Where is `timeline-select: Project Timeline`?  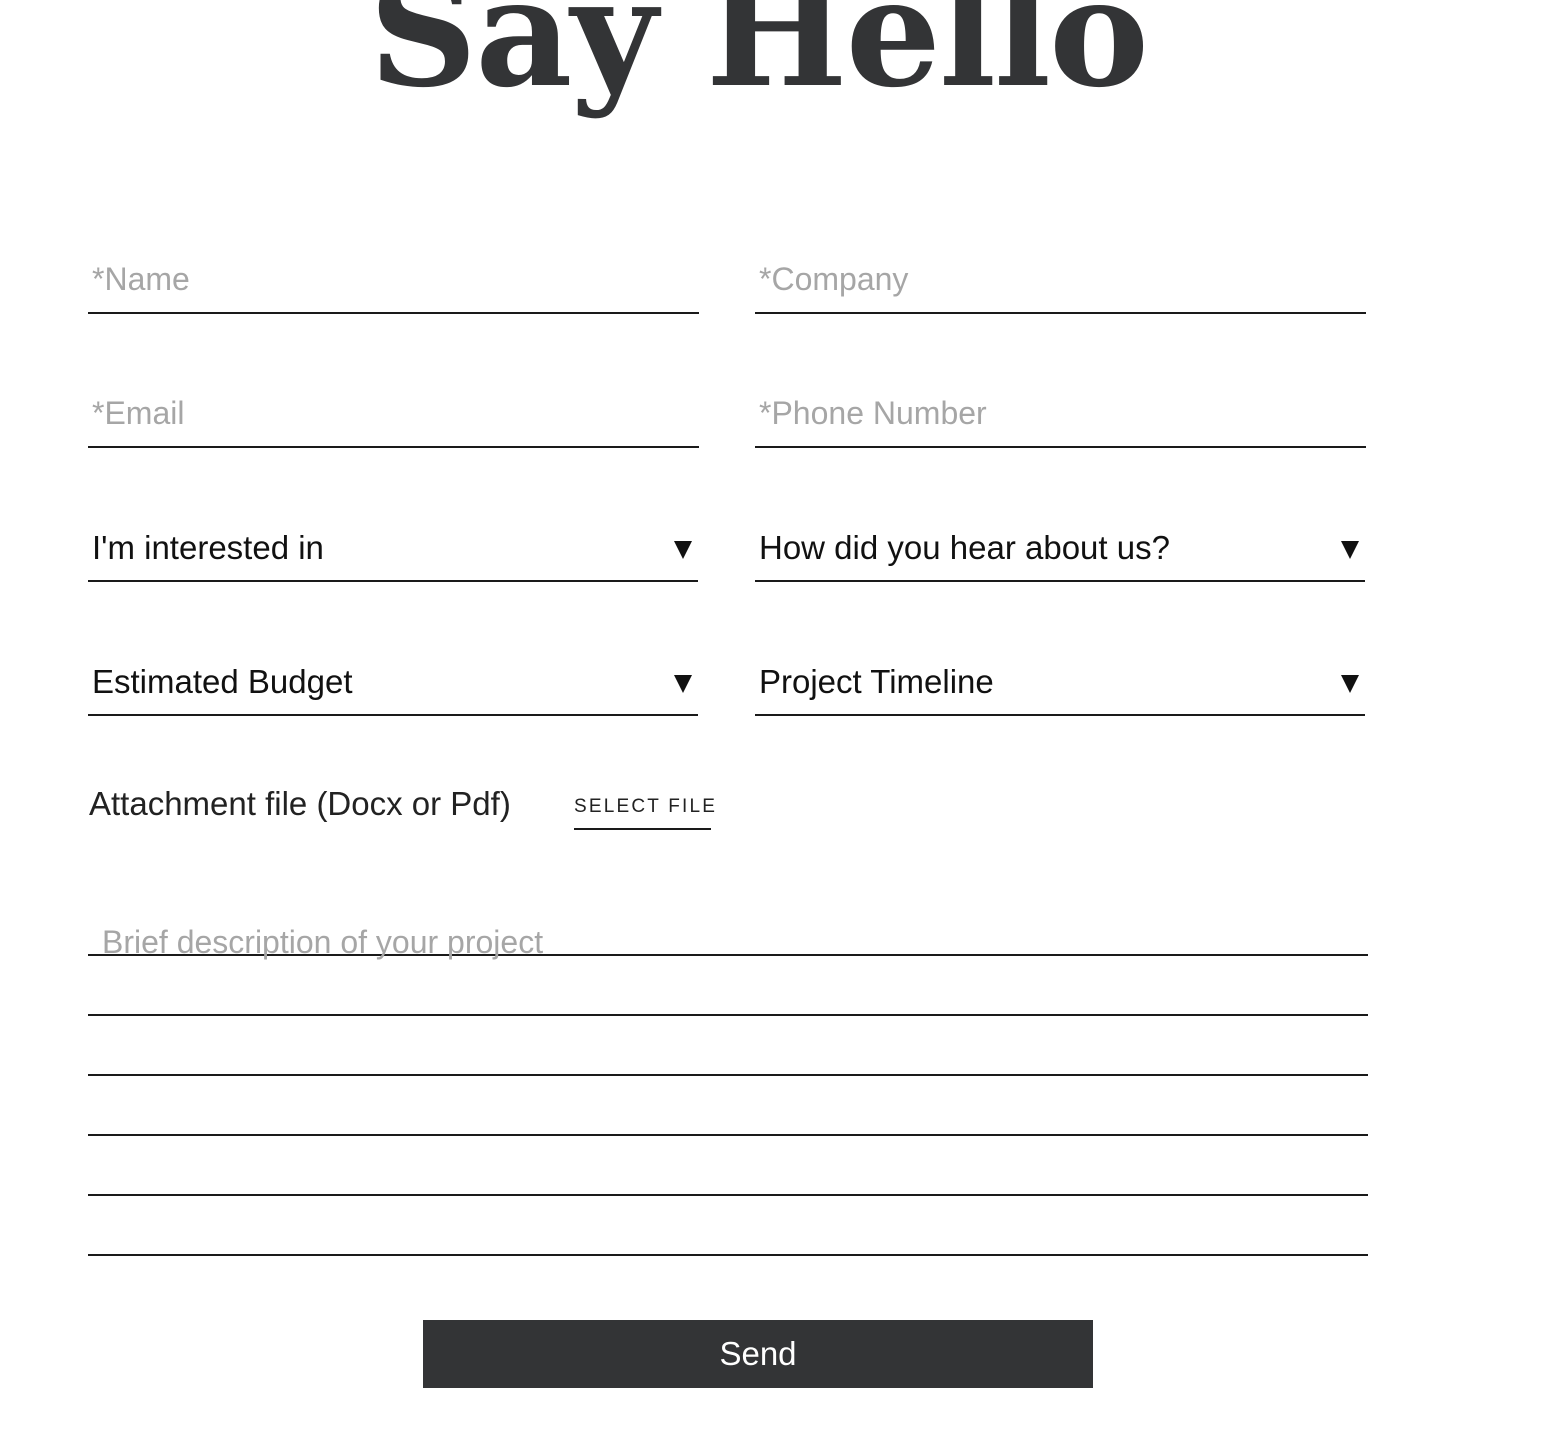 timeline-select: Project Timeline is located at coordinates (1060, 689).